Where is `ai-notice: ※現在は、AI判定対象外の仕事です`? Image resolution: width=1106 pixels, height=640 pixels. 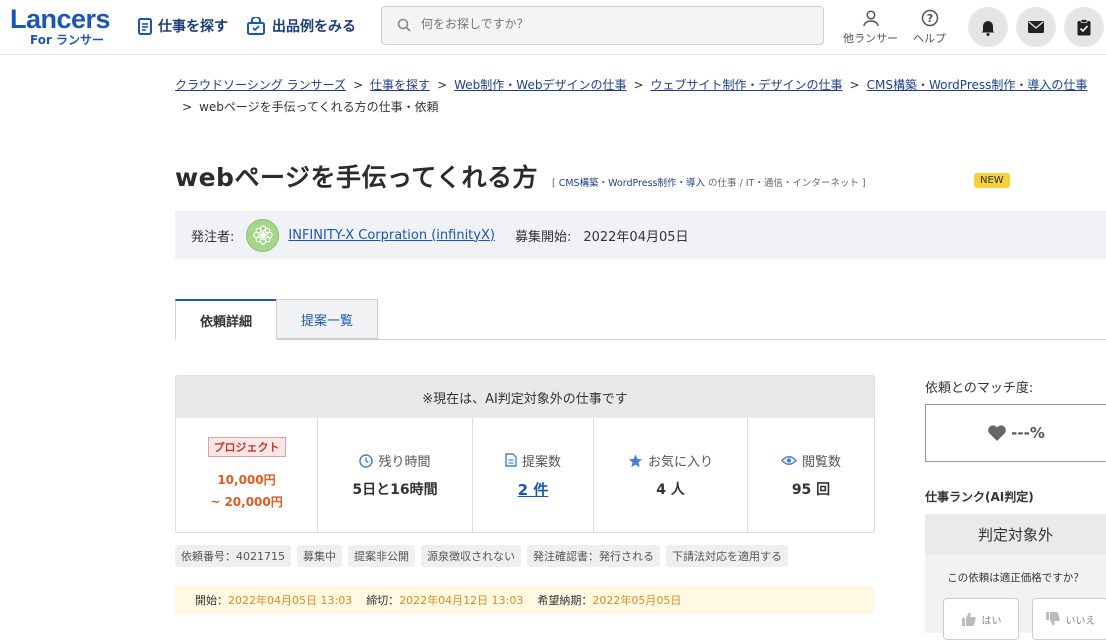
ai-notice: ※現在は、AI判定対象外の仕事です is located at coordinates (525, 397).